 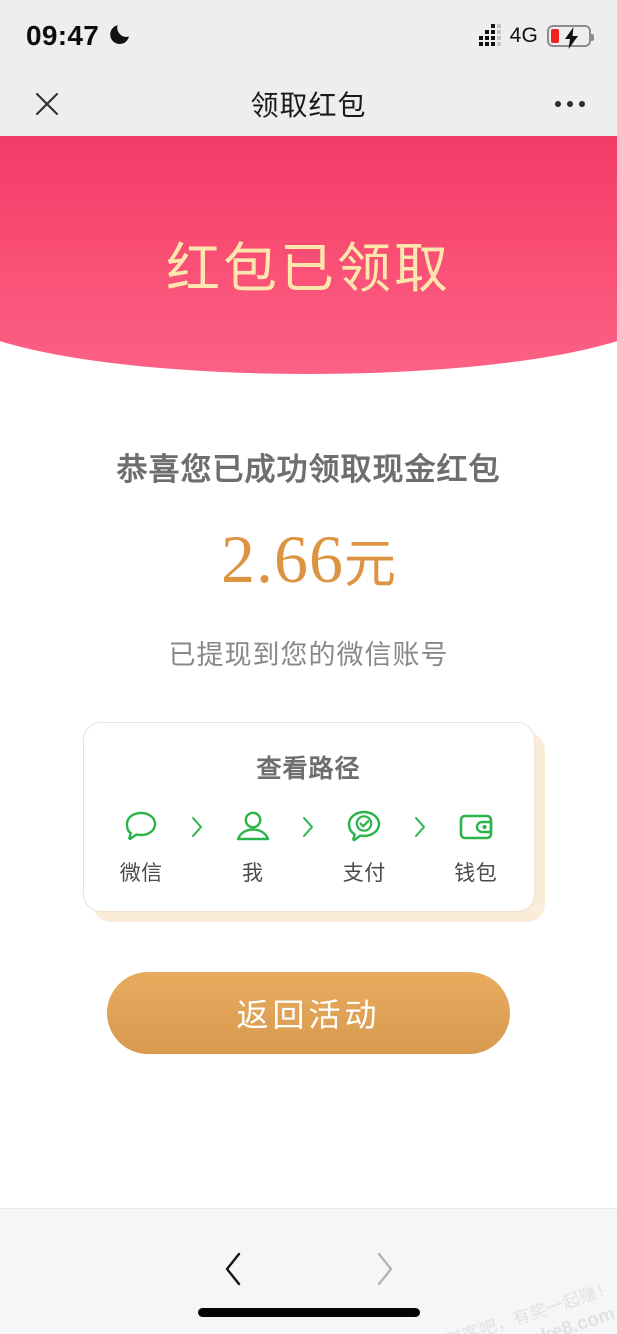 I want to click on close-icon, so click(x=47, y=104).